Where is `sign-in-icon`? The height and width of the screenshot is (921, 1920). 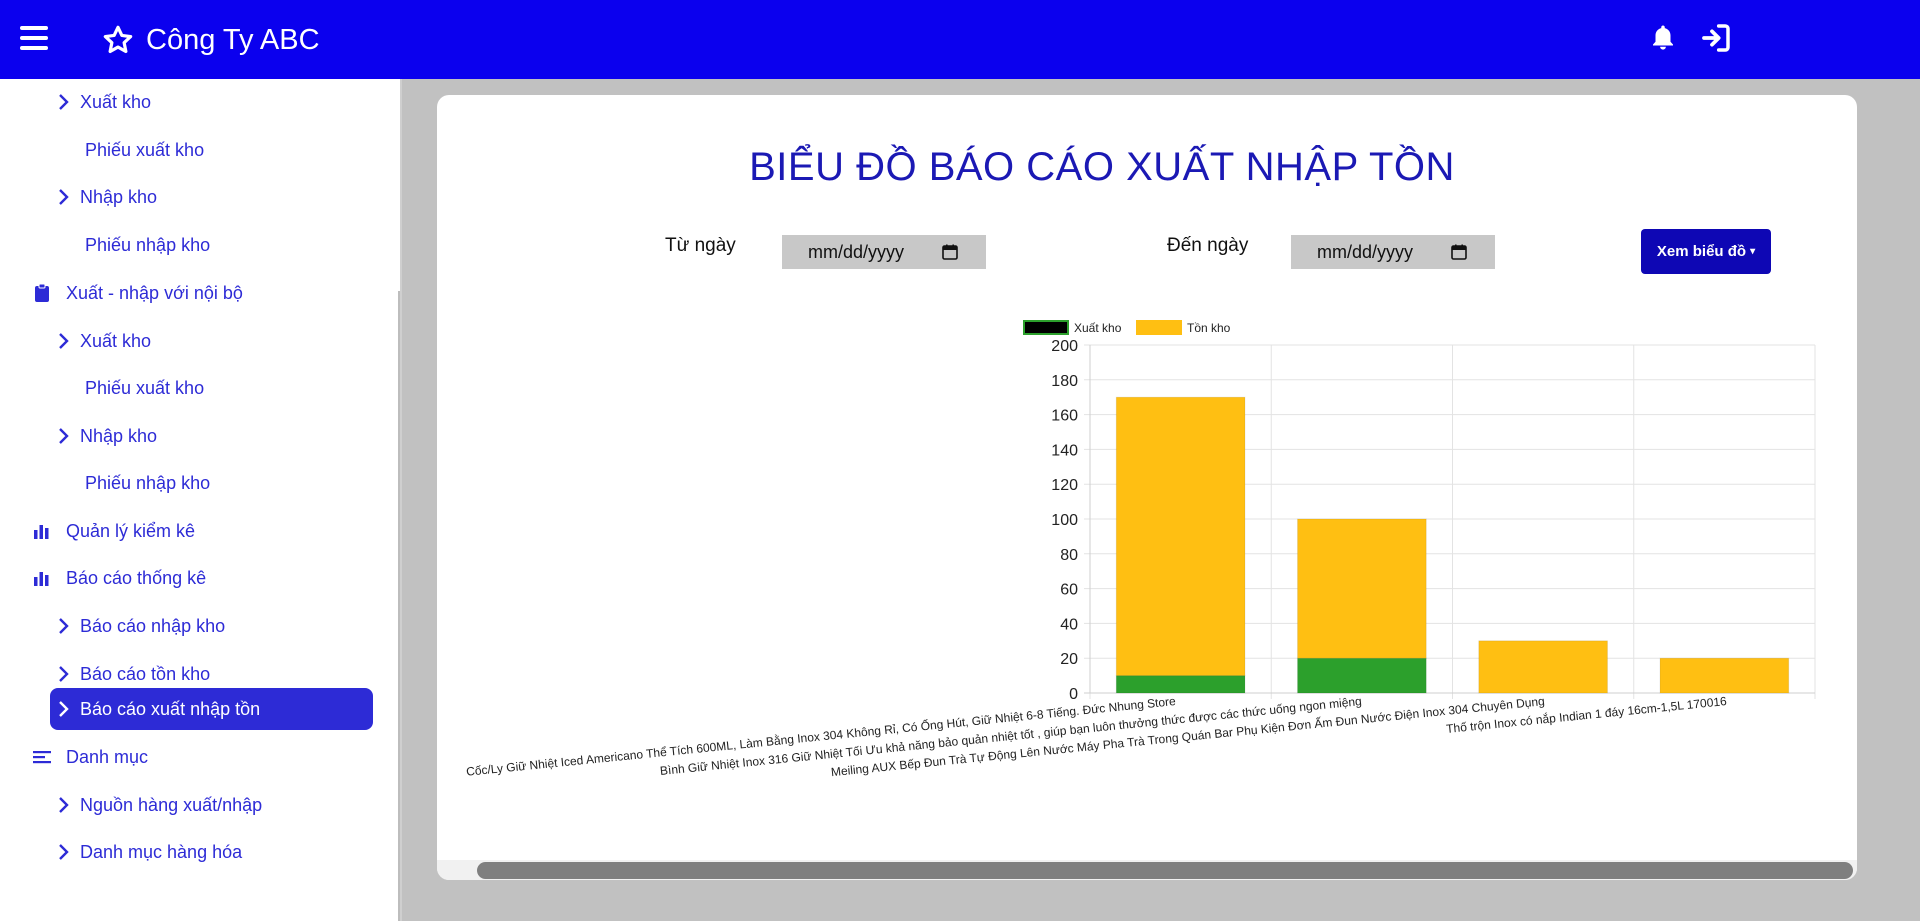 sign-in-icon is located at coordinates (1716, 38).